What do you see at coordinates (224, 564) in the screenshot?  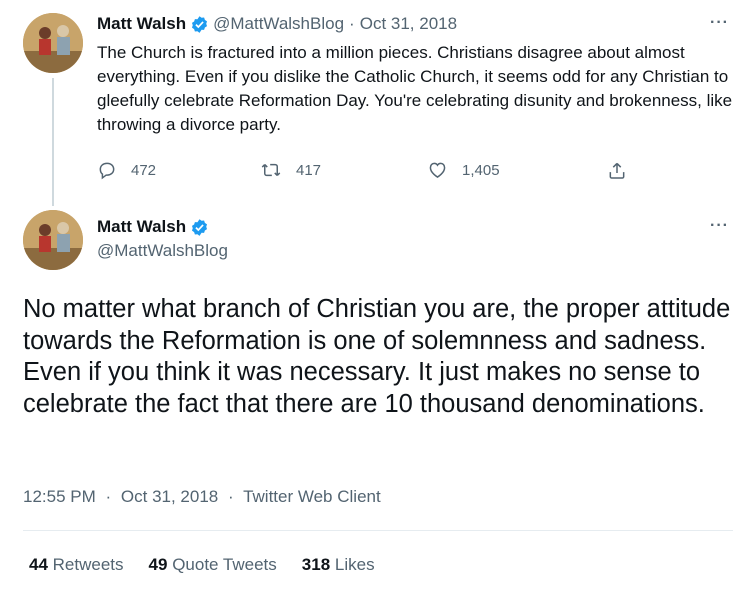 I see `quote-tweets-label: Quote Tweets` at bounding box center [224, 564].